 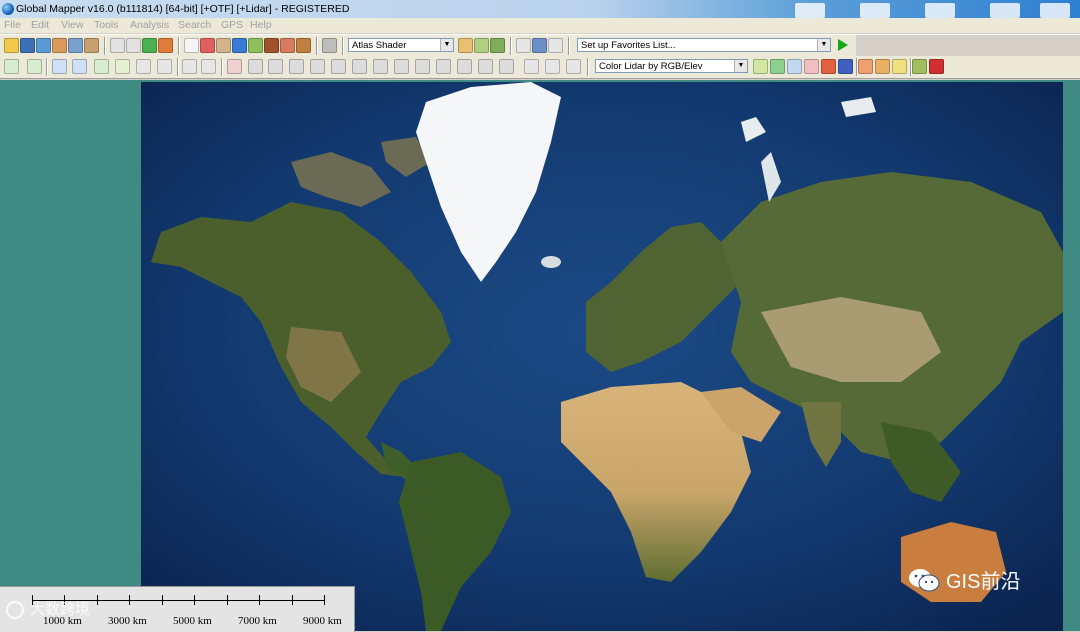 I want to click on view-shed-icon, so click(x=287, y=45).